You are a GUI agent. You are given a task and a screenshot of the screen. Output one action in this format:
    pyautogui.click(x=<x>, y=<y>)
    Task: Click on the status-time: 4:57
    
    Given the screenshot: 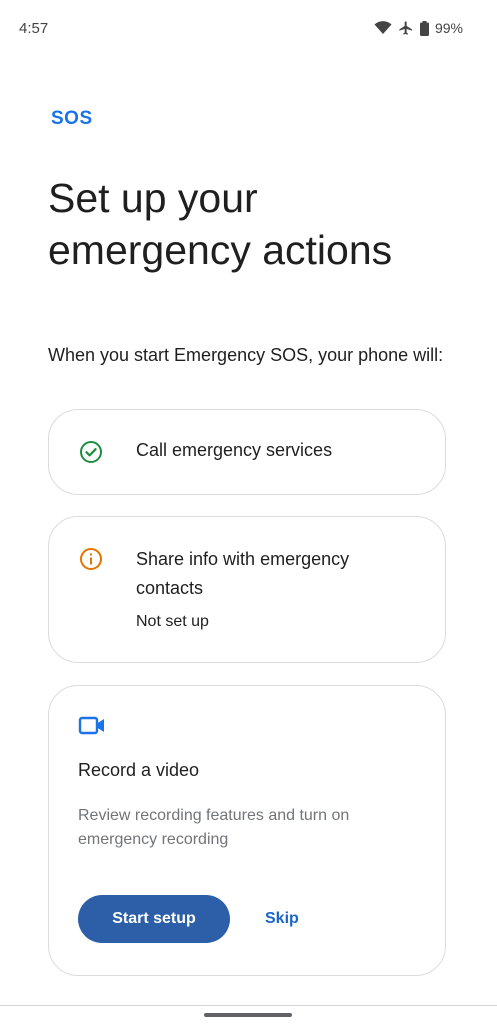 What is the action you would take?
    pyautogui.click(x=34, y=28)
    